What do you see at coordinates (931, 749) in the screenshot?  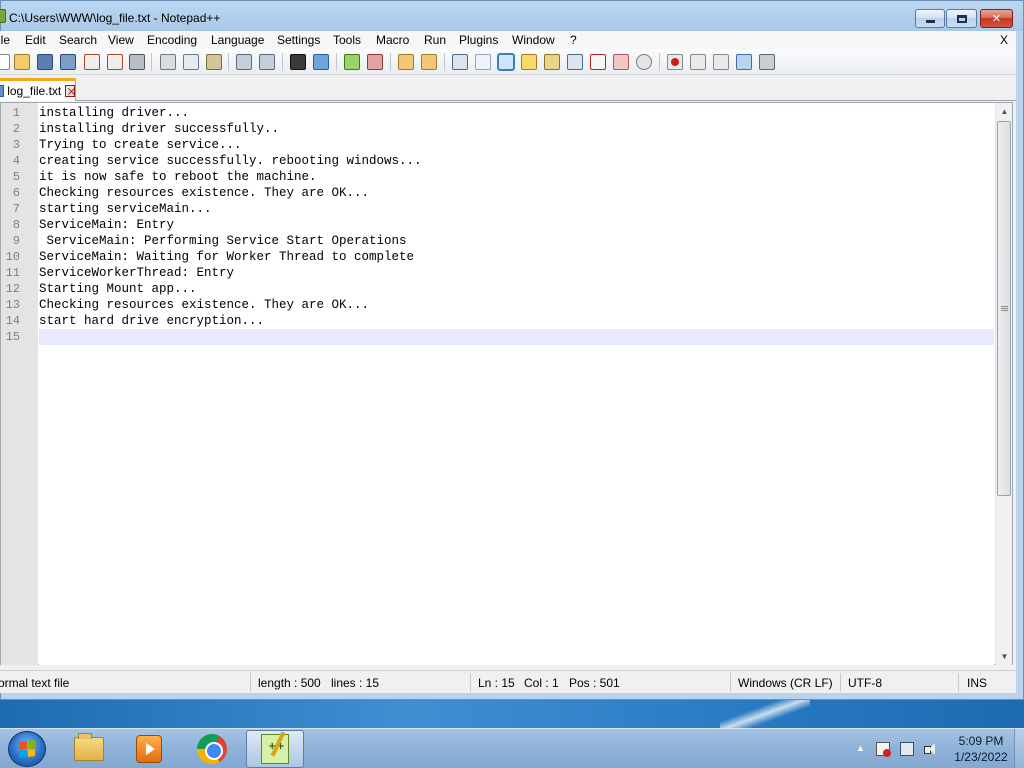 I see `volume-icon` at bounding box center [931, 749].